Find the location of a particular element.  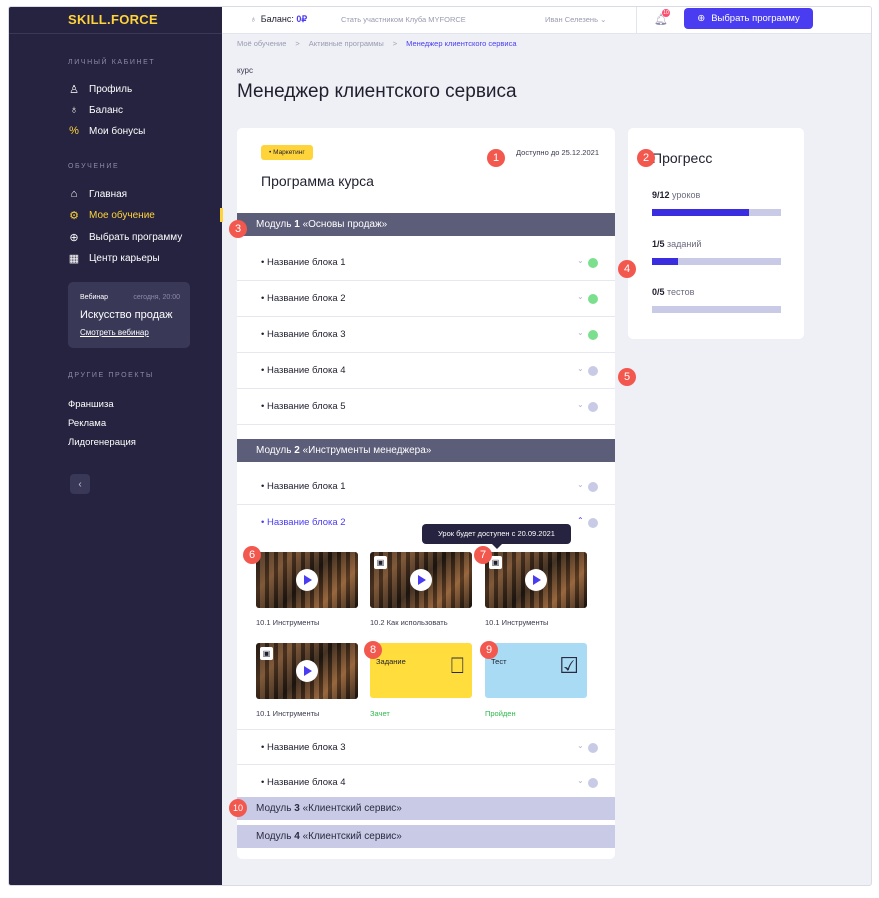

active-indicator is located at coordinates (221, 215).